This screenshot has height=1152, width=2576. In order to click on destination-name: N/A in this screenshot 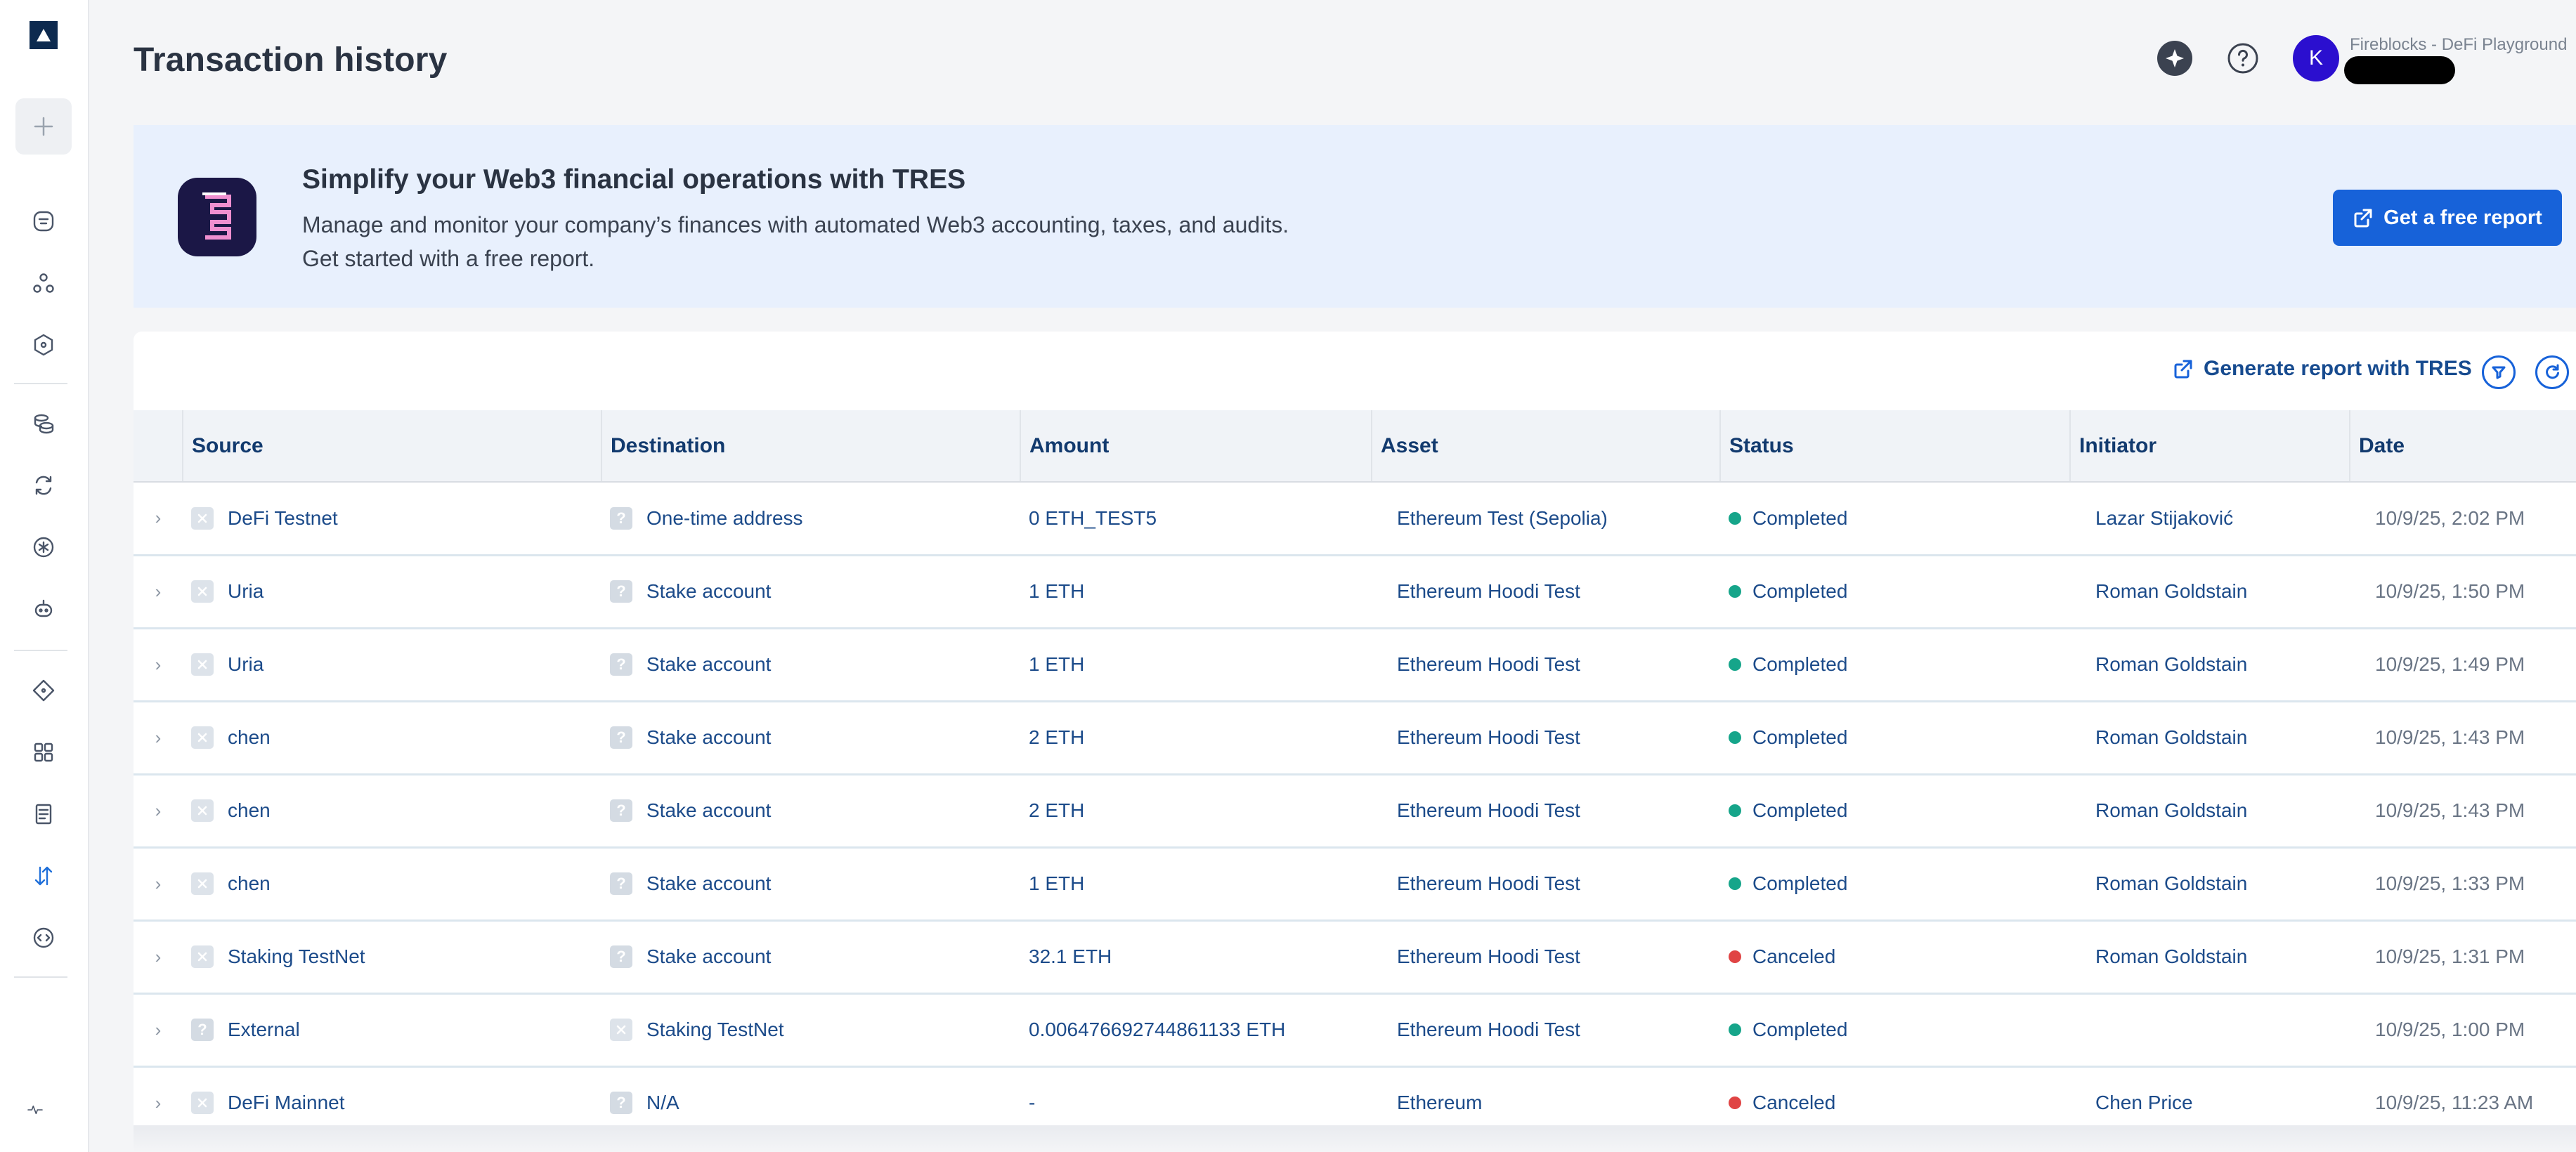, I will do `click(662, 1103)`.